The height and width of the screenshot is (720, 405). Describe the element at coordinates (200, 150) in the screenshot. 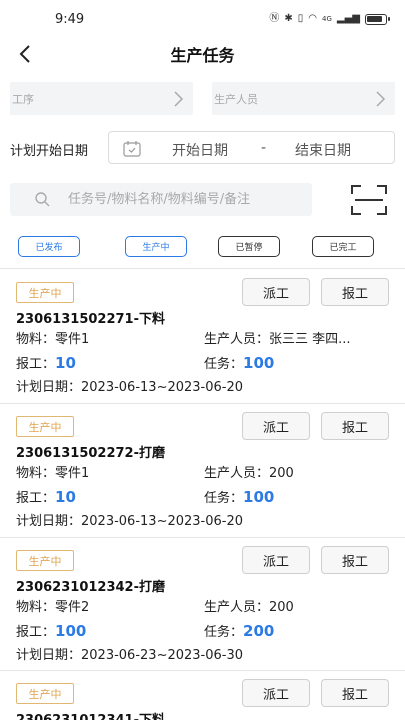

I see `start-date-field: 开始日期` at that location.